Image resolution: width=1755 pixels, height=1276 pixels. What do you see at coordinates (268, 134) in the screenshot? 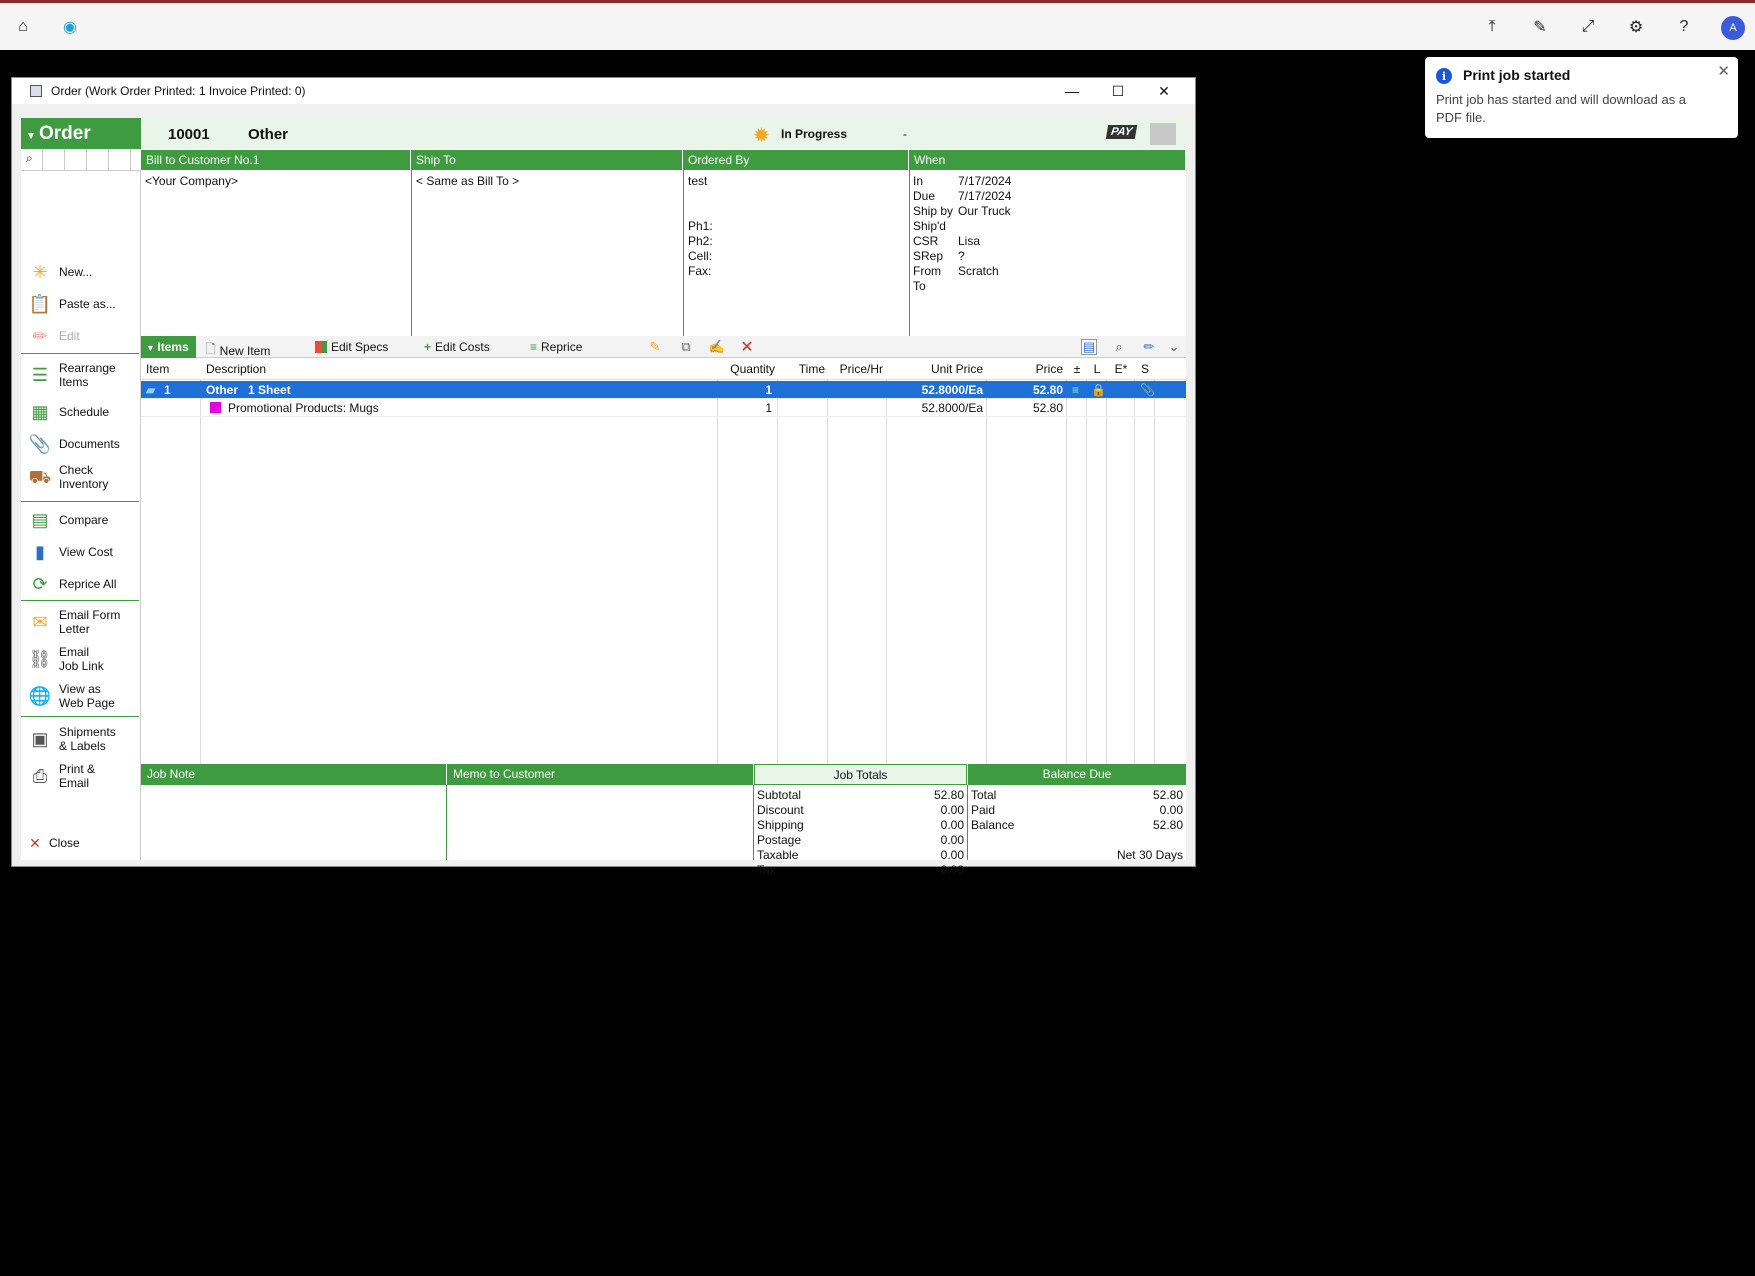
I see `job-product-type: Other` at bounding box center [268, 134].